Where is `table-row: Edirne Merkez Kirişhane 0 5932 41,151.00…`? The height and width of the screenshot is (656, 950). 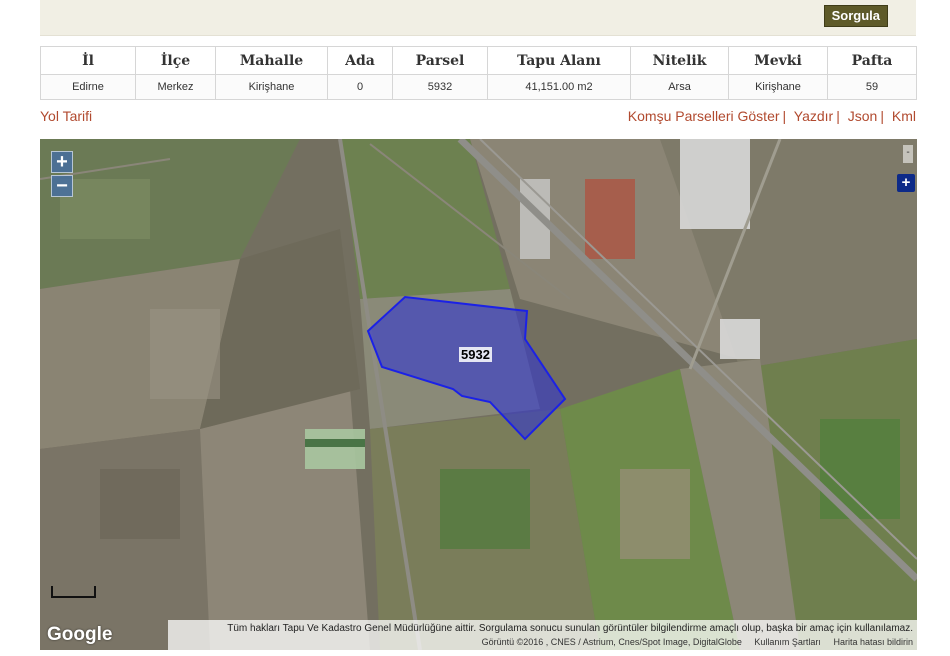 table-row: Edirne Merkez Kirişhane 0 5932 41,151.00… is located at coordinates (478, 87).